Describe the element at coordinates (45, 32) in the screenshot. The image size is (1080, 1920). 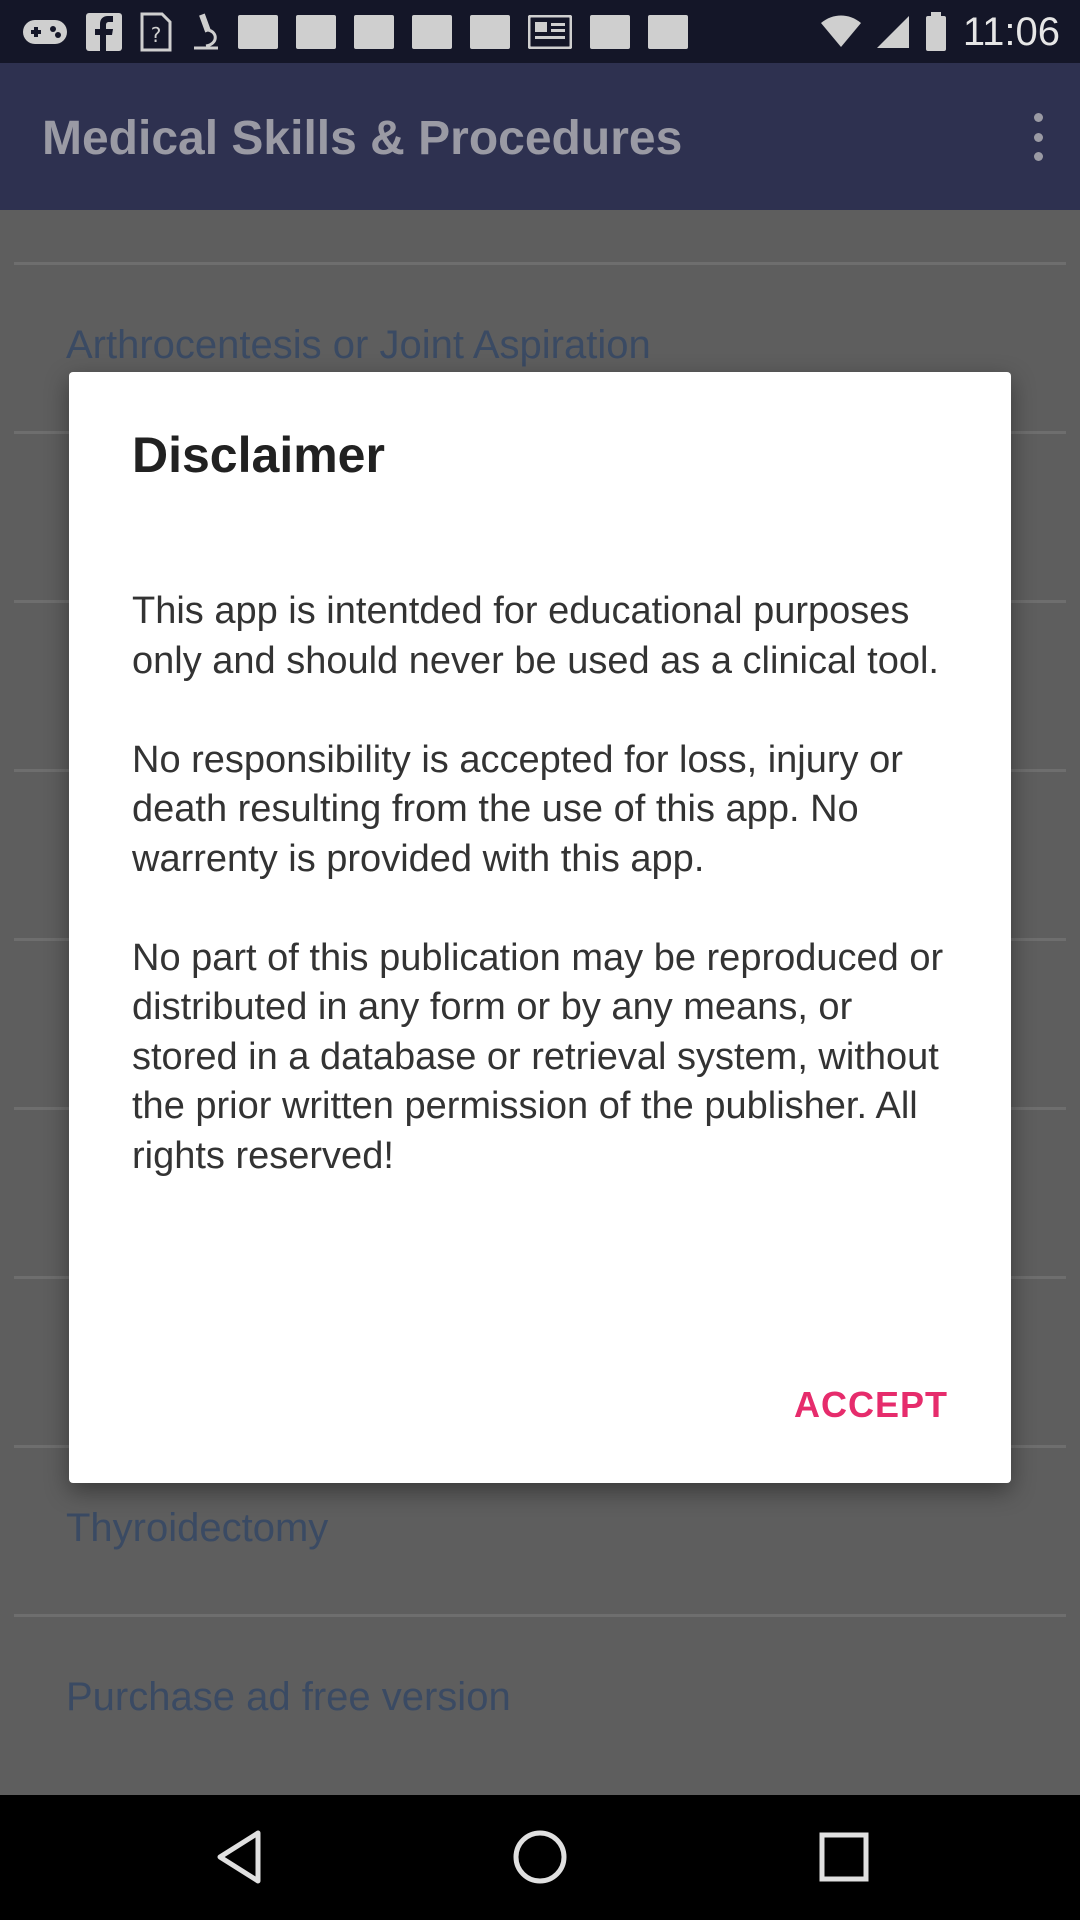
I see `gamepad-icon` at that location.